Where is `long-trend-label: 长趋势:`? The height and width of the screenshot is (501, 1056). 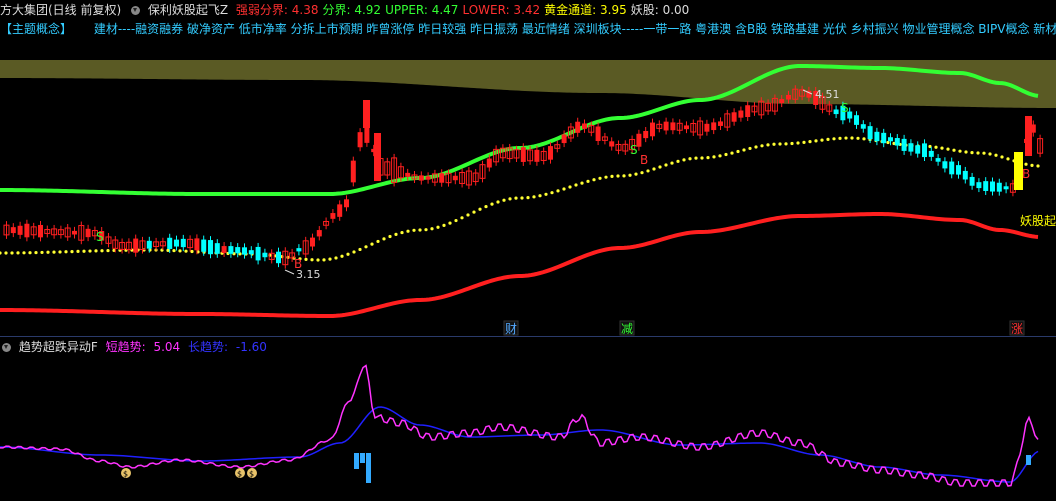
long-trend-label: 长趋势: is located at coordinates (208, 347).